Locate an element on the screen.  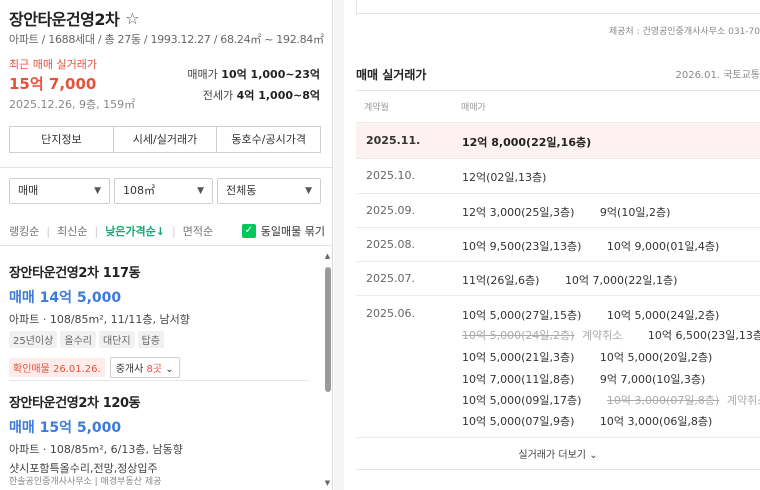
sort-ranking: 랭킹순 is located at coordinates (24, 231).